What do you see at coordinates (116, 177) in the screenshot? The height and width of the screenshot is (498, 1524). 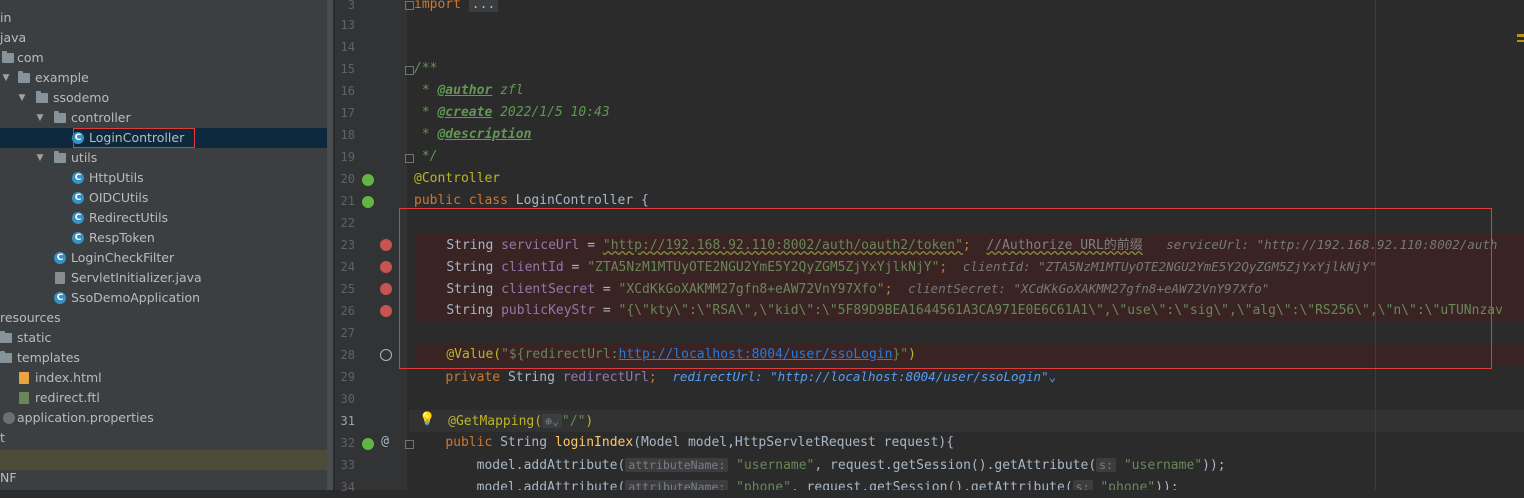 I see `tree-item-label: HttpUtils` at bounding box center [116, 177].